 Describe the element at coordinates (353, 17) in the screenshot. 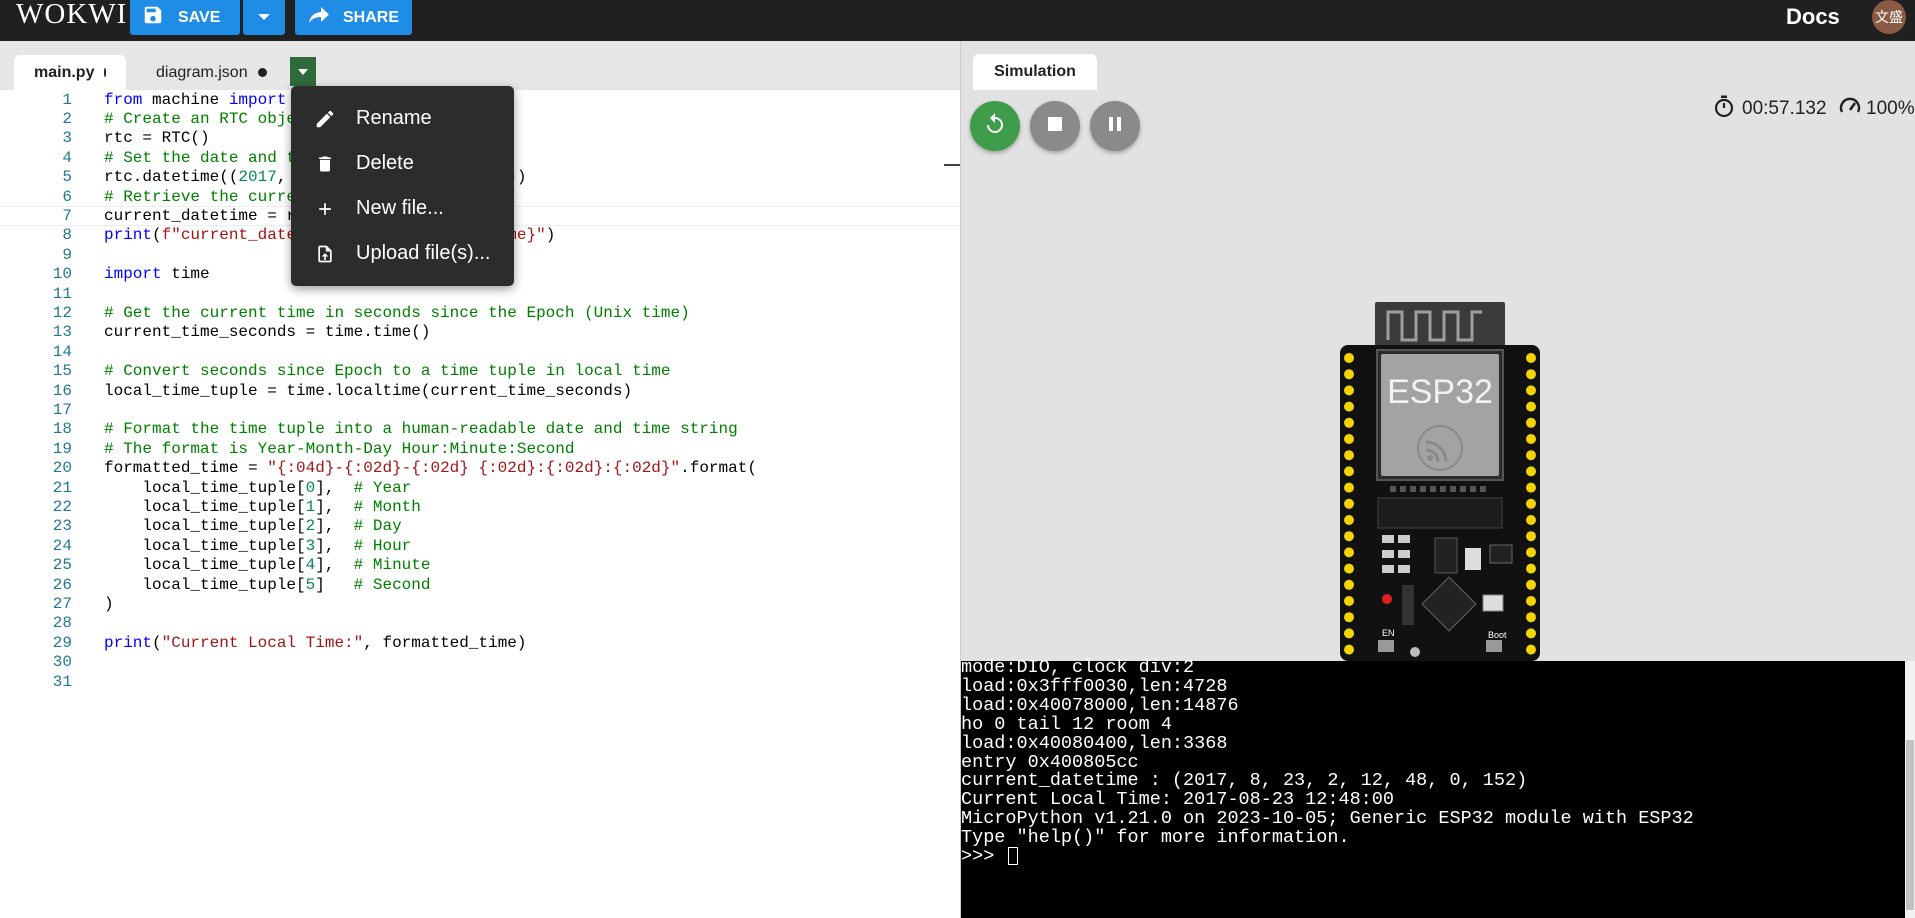

I see `share-button: SHARE` at that location.